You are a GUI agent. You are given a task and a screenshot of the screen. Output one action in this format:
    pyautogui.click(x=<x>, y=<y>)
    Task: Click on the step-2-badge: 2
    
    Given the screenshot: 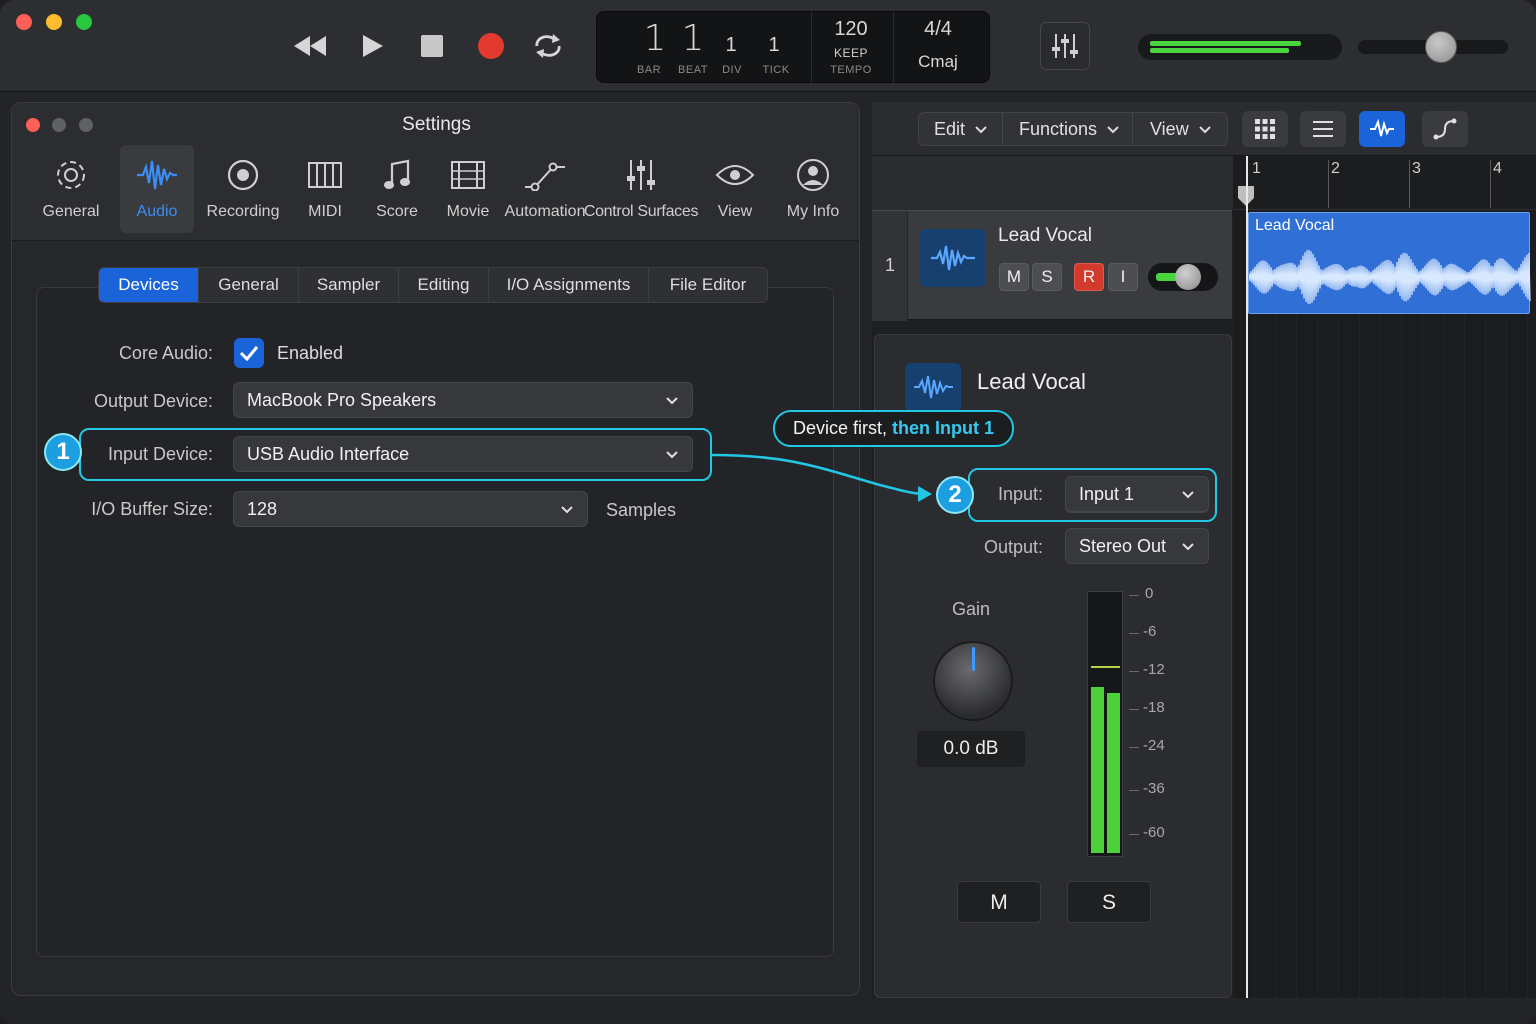 What is the action you would take?
    pyautogui.click(x=955, y=495)
    